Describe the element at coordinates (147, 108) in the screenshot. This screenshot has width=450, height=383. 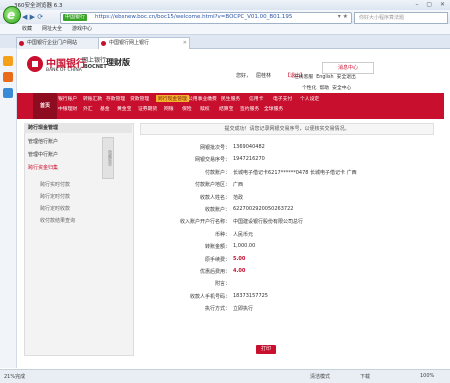
I see `nav-item: 证券期货` at that location.